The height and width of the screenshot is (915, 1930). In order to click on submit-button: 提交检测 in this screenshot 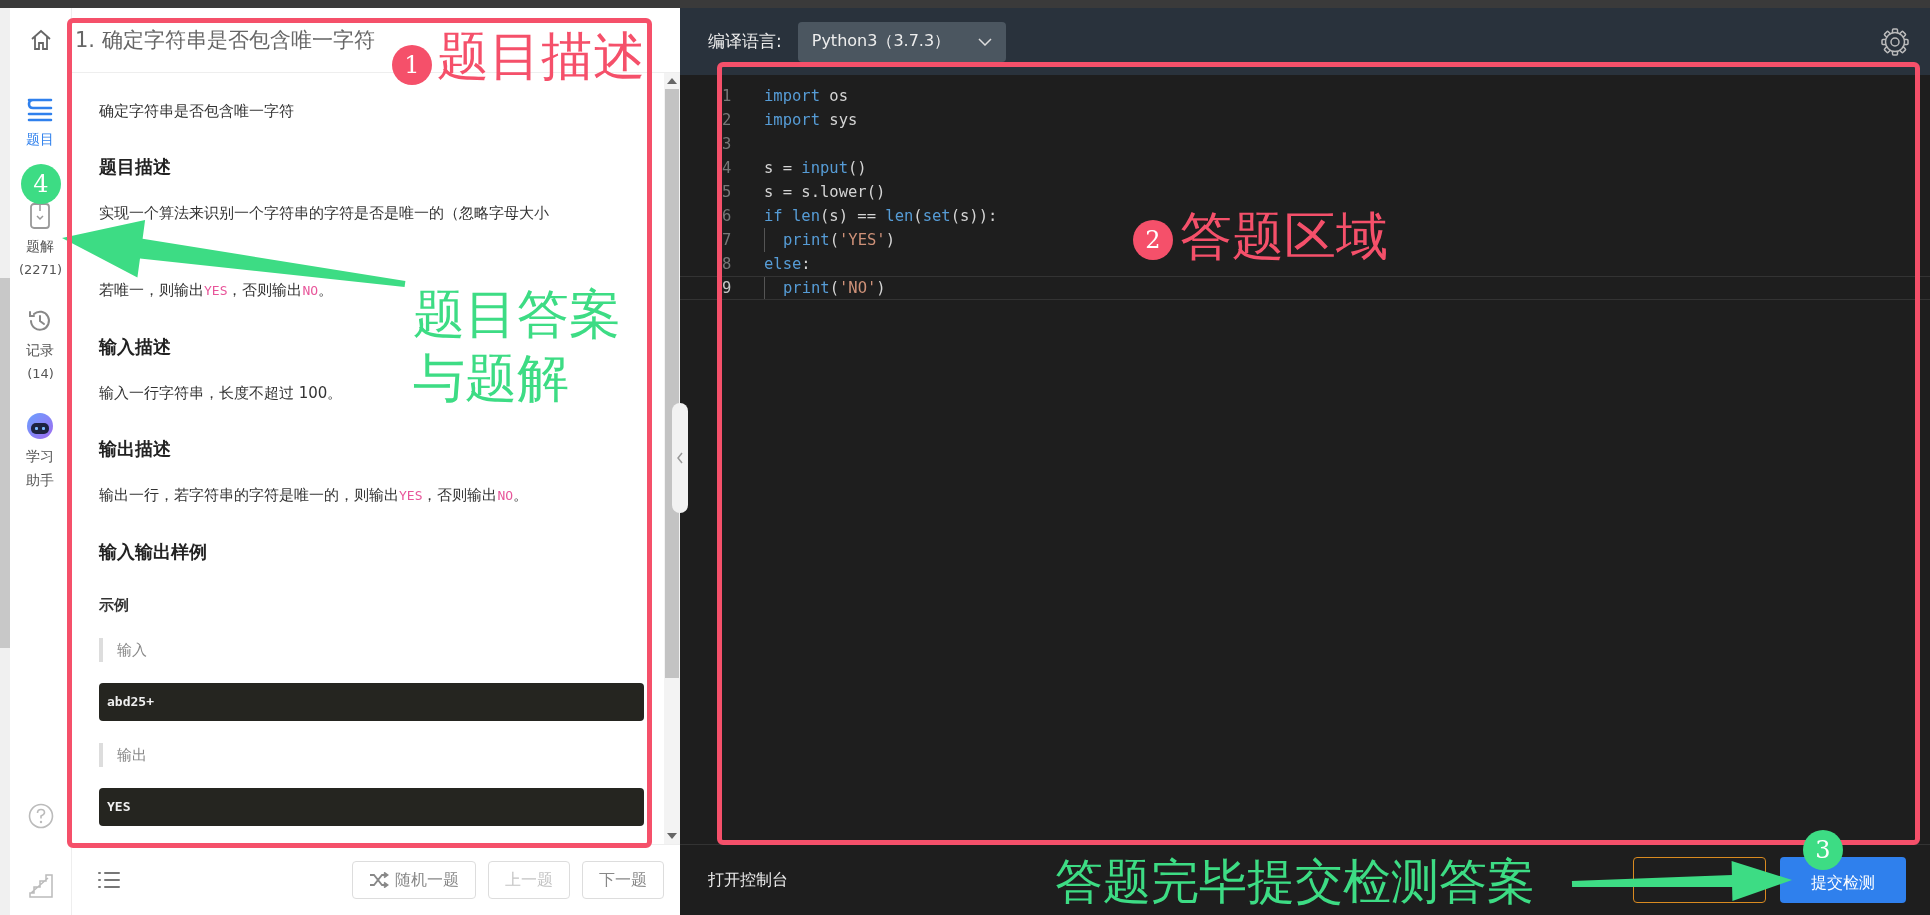, I will do `click(1843, 880)`.